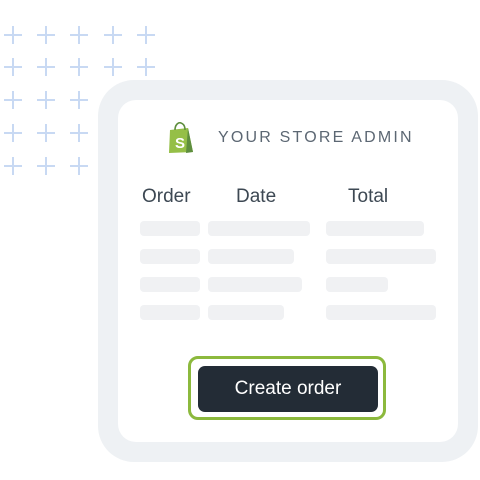 This screenshot has height=480, width=480. Describe the element at coordinates (316, 137) in the screenshot. I see `store-title: YOUR STORE ADMIN` at that location.